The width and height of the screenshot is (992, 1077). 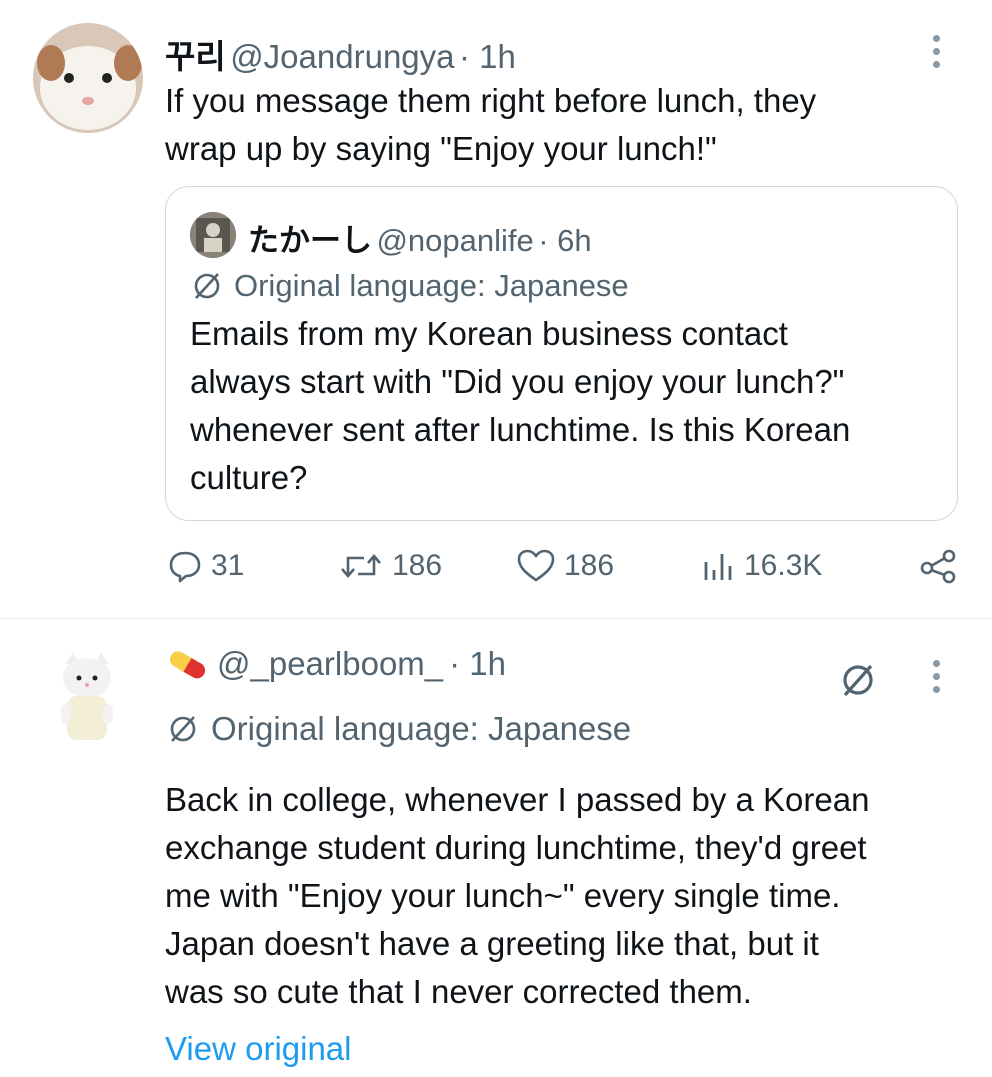 I want to click on avatar-joandrungya, so click(x=88, y=78).